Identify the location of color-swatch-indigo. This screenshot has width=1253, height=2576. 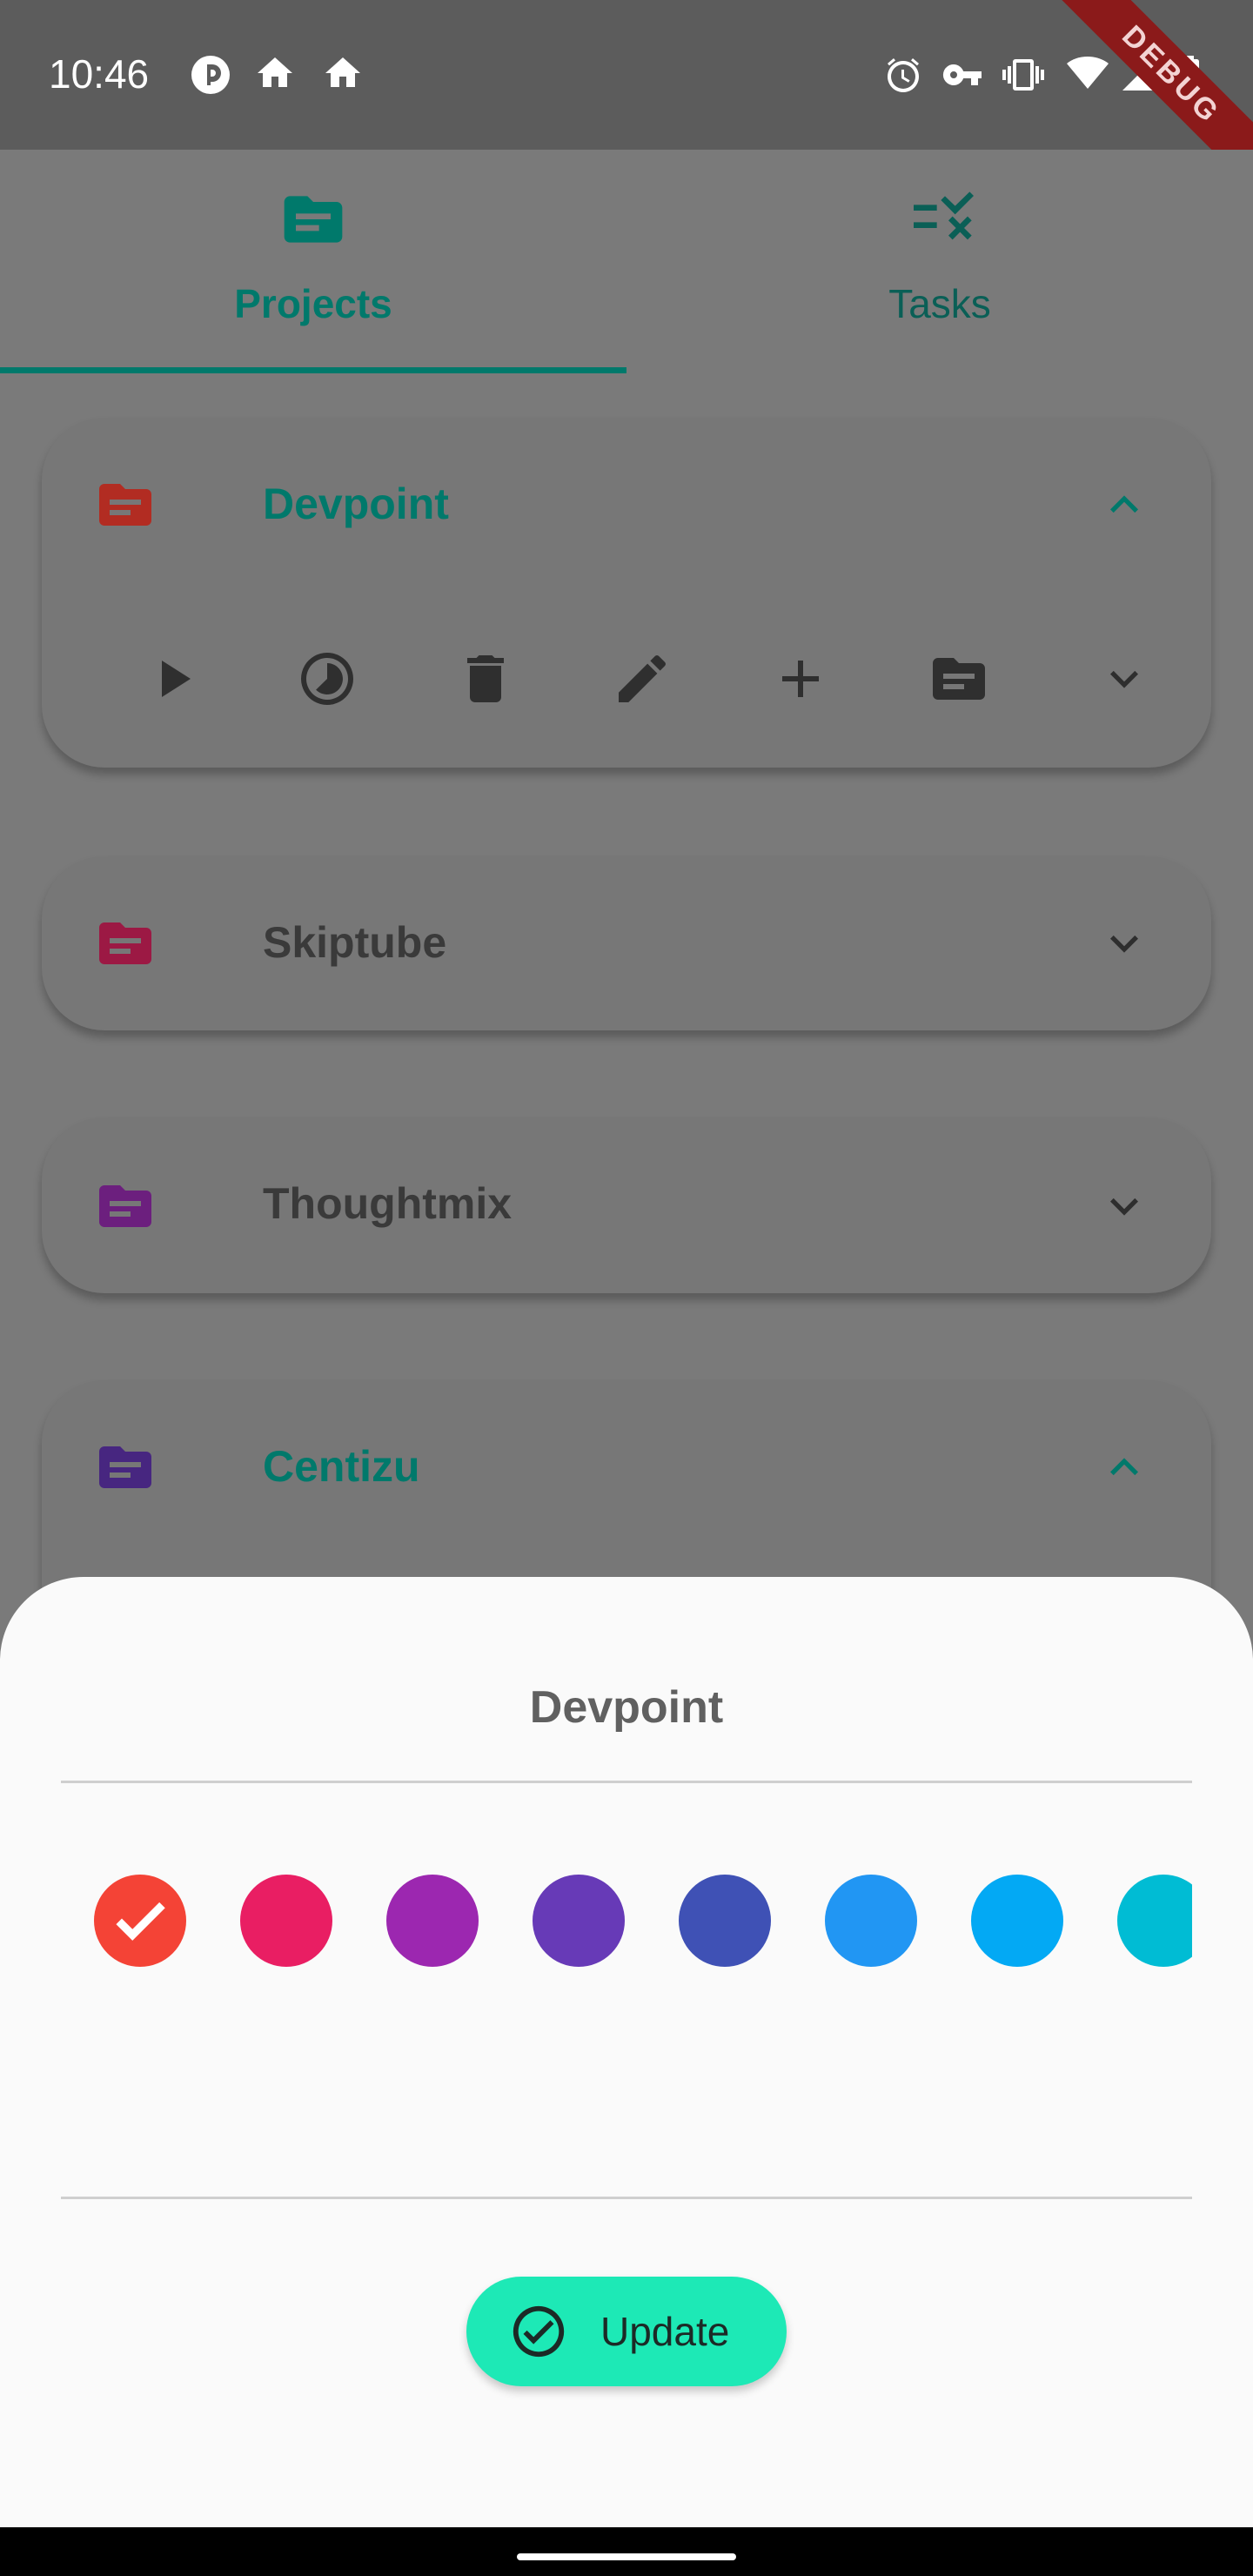
(725, 1921).